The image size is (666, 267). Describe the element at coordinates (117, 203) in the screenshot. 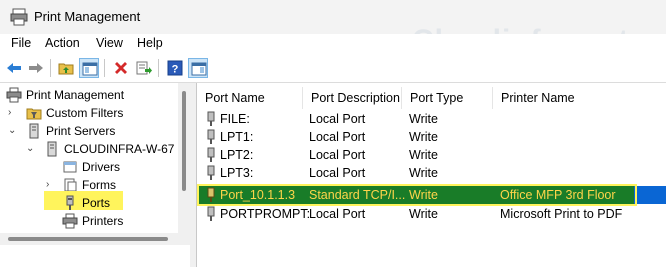

I see `tree-item-ports: Ports` at that location.